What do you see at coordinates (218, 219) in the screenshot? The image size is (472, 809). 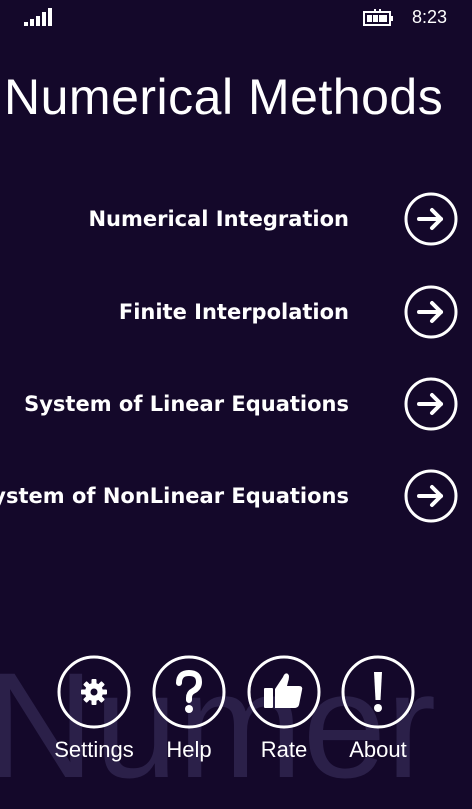 I see `menu-item-label: Numerical Integration` at bounding box center [218, 219].